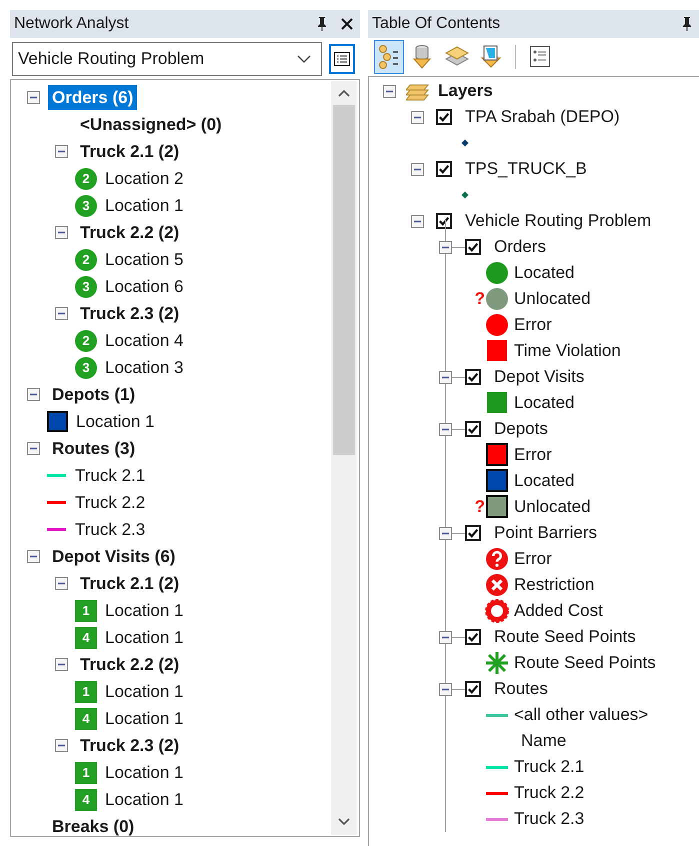 This screenshot has height=846, width=699. What do you see at coordinates (342, 59) in the screenshot?
I see `list-button` at bounding box center [342, 59].